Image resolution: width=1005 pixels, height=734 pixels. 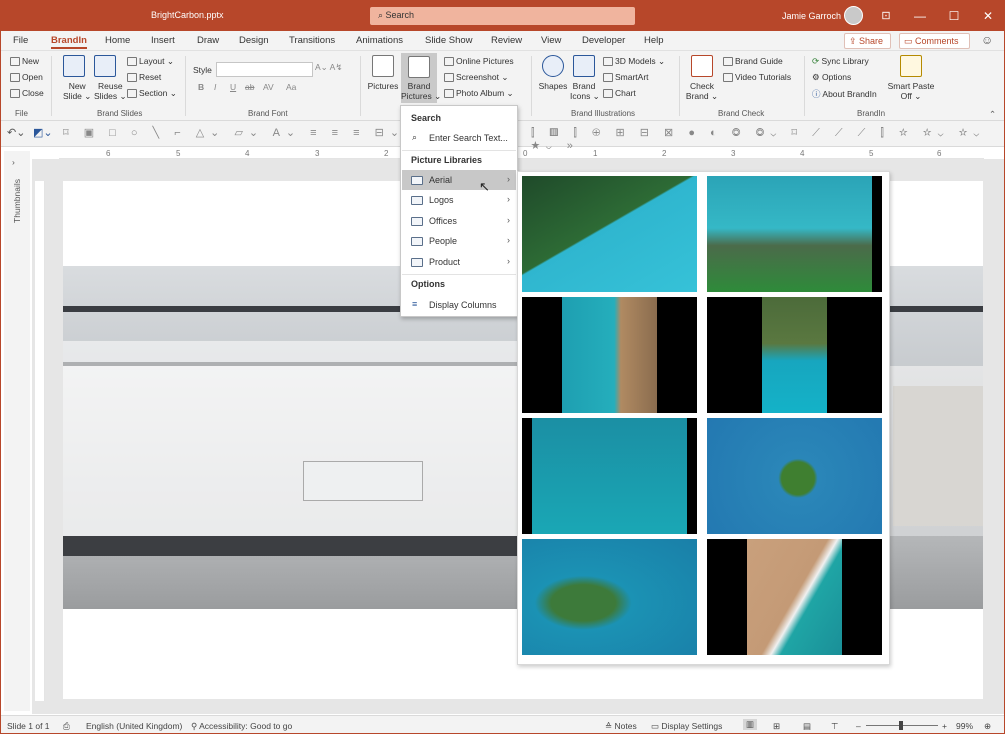 What do you see at coordinates (686, 726) in the screenshot?
I see `display-settings-button: ▭ Display Settings` at bounding box center [686, 726].